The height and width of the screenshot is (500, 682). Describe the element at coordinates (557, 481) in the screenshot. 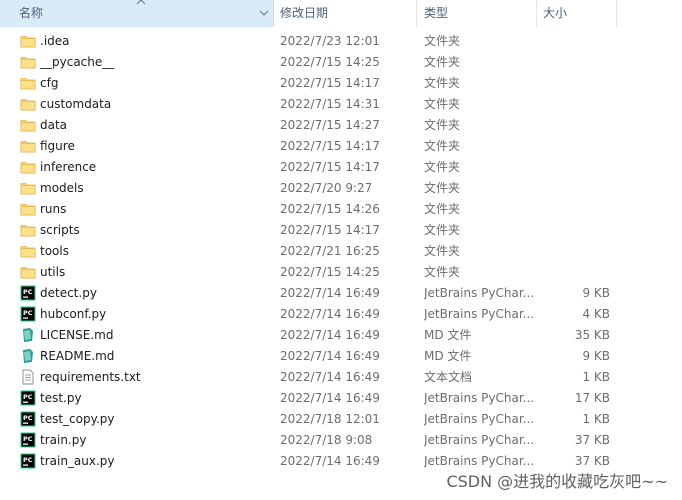

I see `watermark: CSDN @进我的收藏吃灰吧~~` at that location.